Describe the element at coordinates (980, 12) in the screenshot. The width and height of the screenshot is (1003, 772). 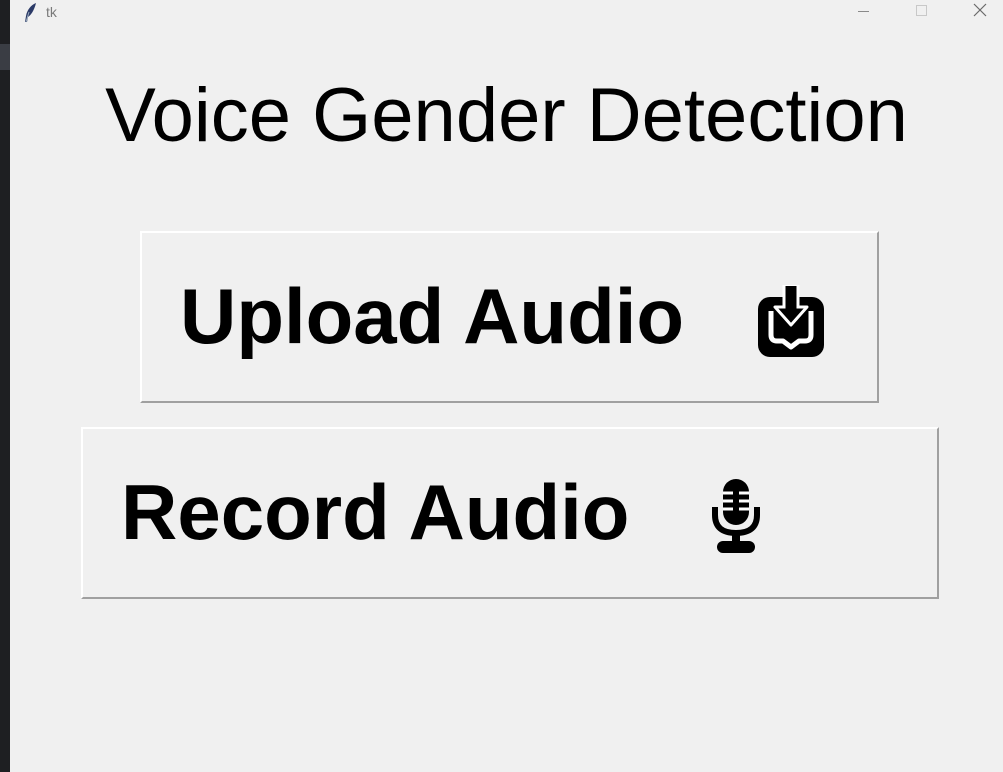
I see `close-icon` at that location.